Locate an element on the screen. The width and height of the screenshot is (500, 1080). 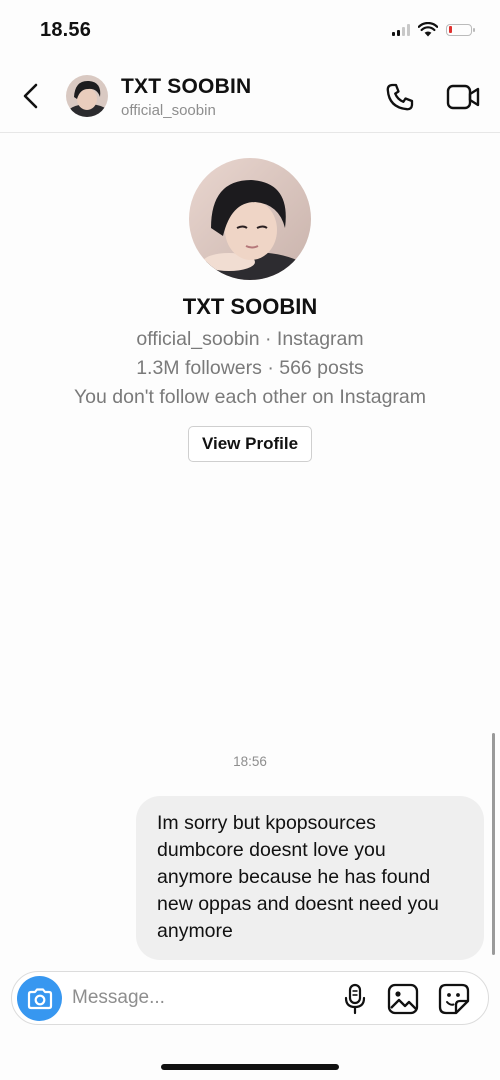
microphone-icon is located at coordinates (355, 999).